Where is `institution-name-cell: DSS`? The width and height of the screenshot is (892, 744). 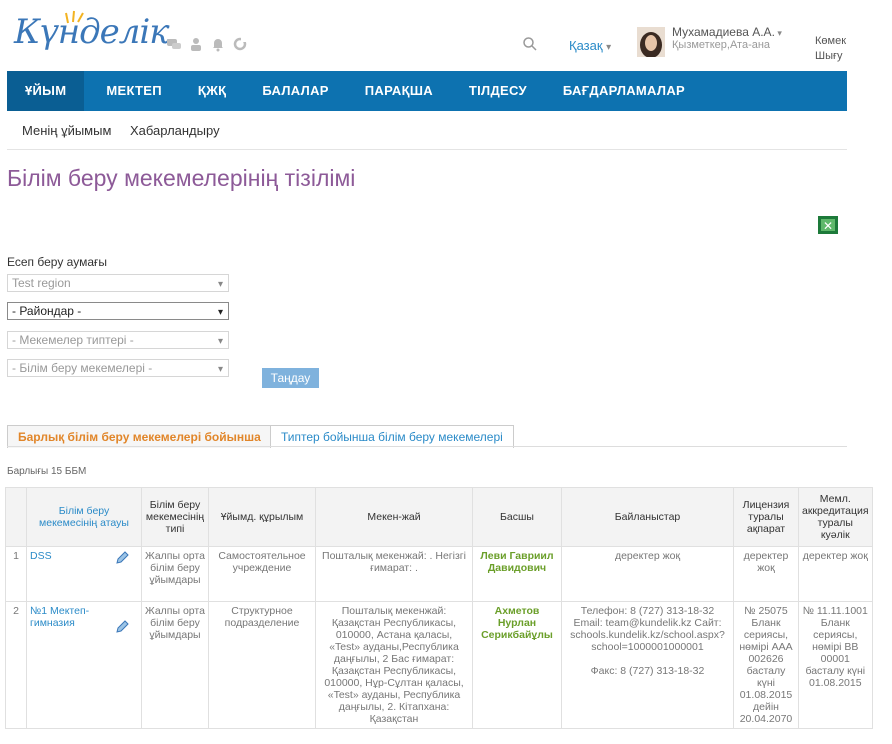
institution-name-cell: DSS is located at coordinates (84, 574).